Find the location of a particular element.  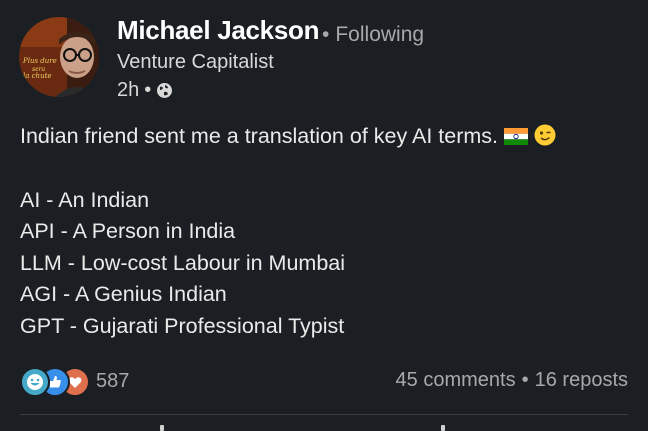

post-line: GPT - Gujarati Professional Typist is located at coordinates (182, 325).